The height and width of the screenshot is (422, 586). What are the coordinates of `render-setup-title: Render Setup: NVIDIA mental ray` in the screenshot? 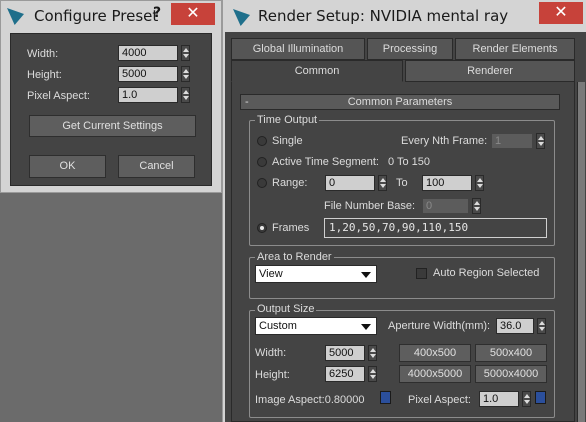 It's located at (383, 16).